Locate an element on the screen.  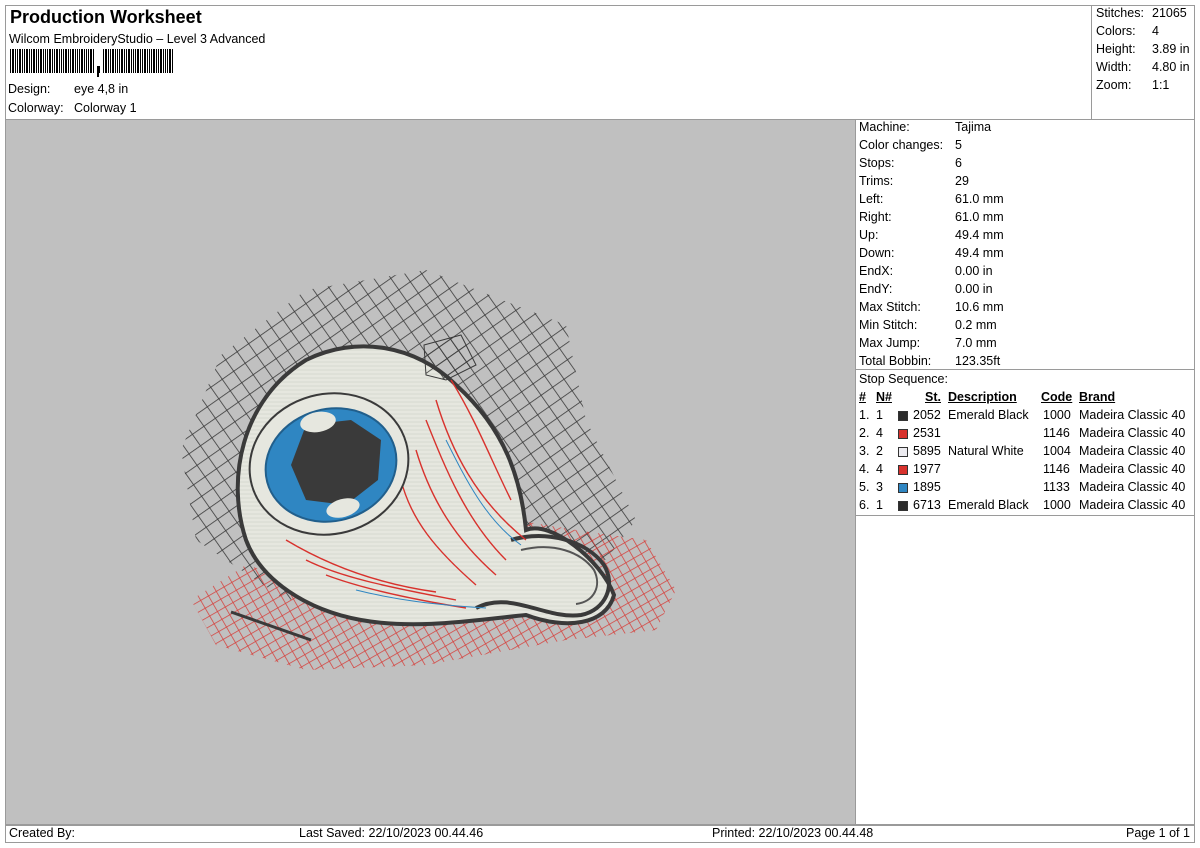
machine-info-label: Machine: is located at coordinates (884, 127).